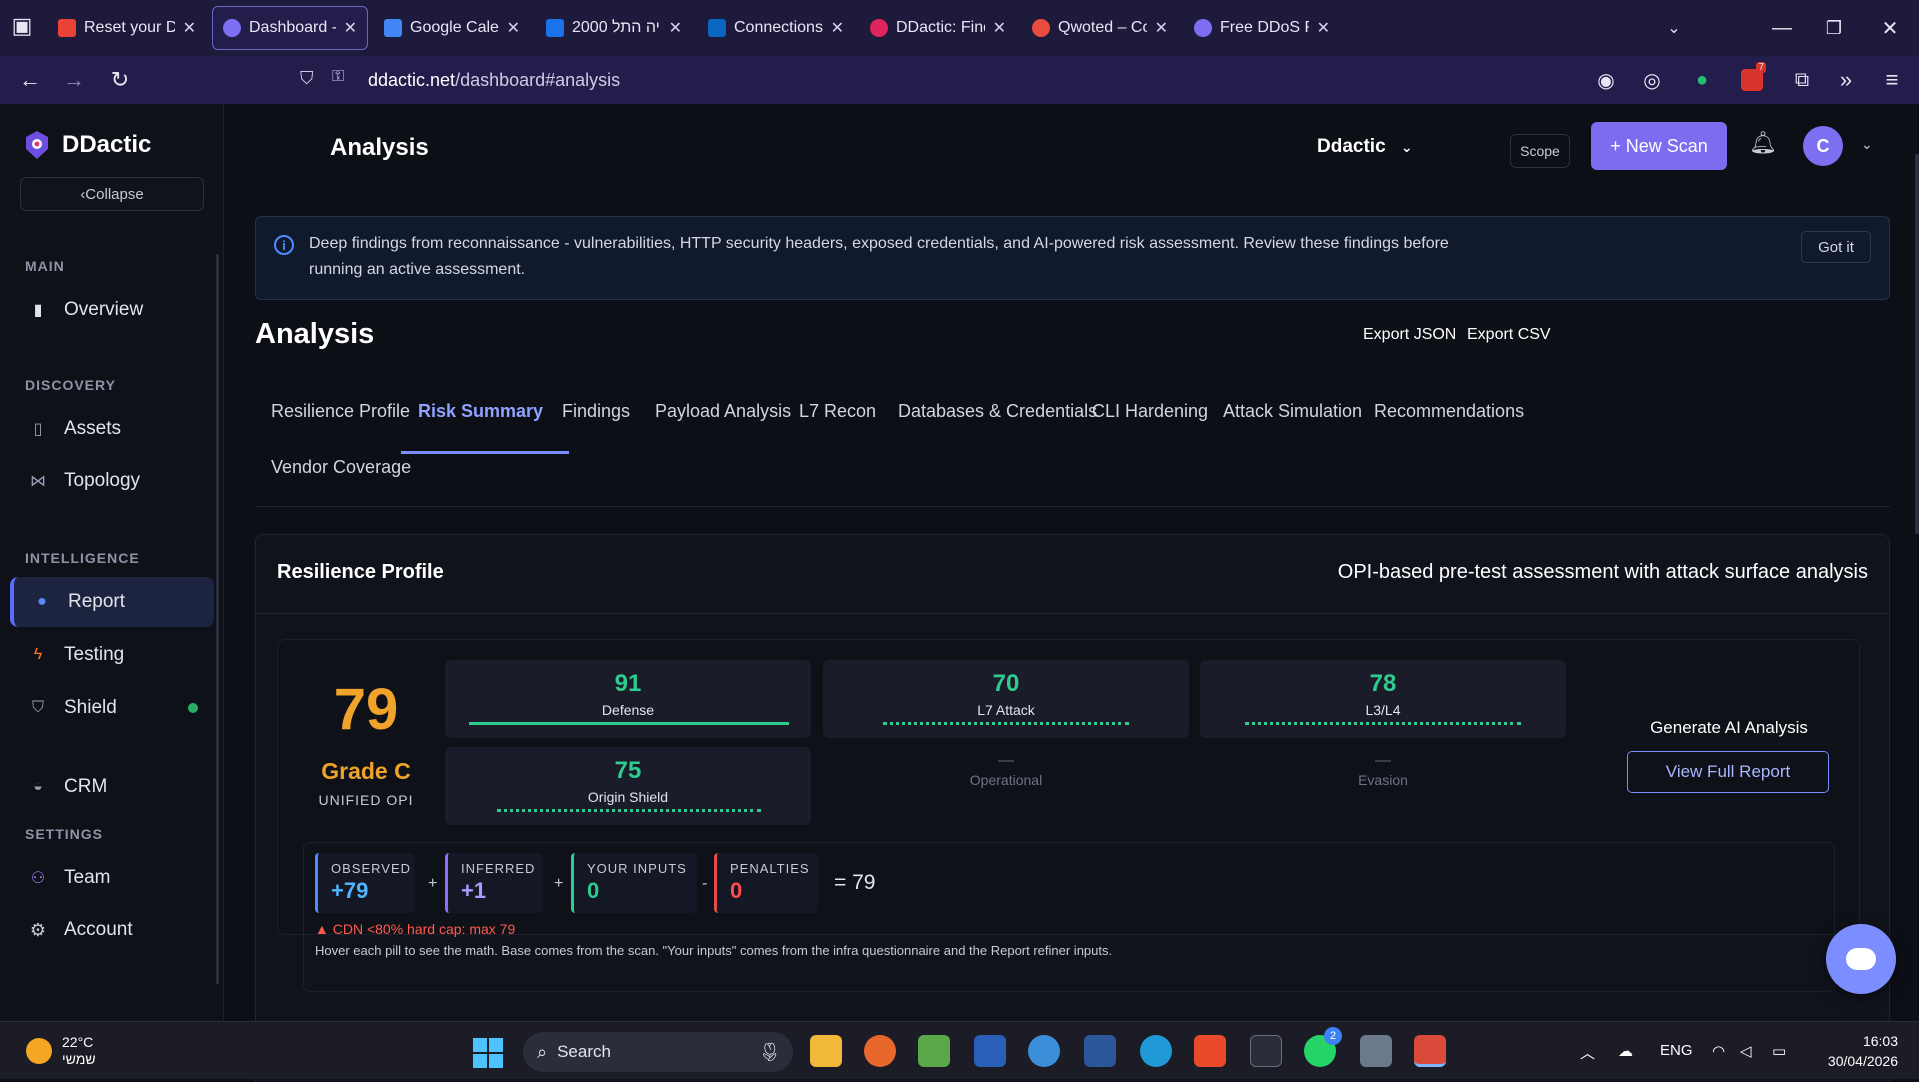  What do you see at coordinates (74, 80) in the screenshot?
I see `forward-icon: →` at bounding box center [74, 80].